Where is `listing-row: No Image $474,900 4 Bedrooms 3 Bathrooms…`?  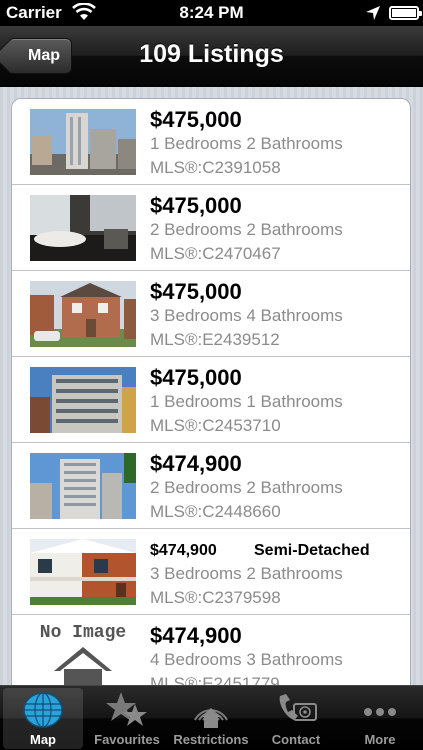 listing-row: No Image $474,900 4 Bedrooms 3 Bathrooms… is located at coordinates (211, 650).